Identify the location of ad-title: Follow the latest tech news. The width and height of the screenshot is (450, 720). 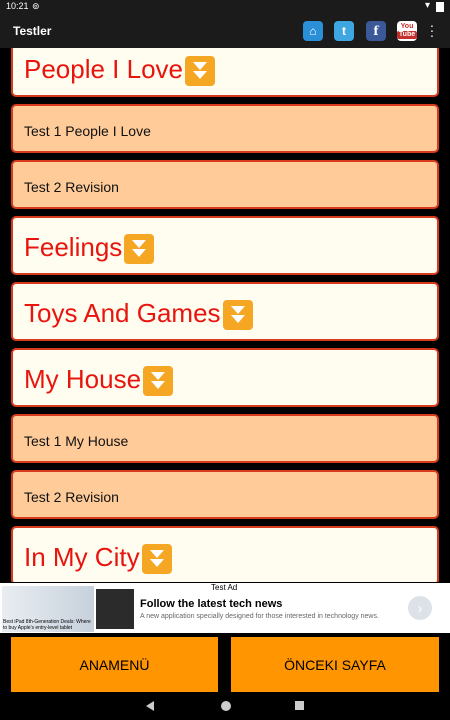
(211, 604).